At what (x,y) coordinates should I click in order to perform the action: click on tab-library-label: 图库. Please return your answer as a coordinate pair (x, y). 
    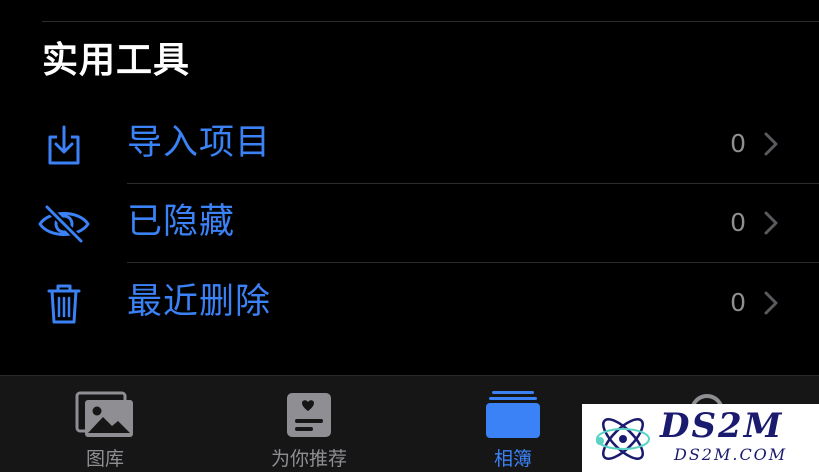
    Looking at the image, I should click on (104, 459).